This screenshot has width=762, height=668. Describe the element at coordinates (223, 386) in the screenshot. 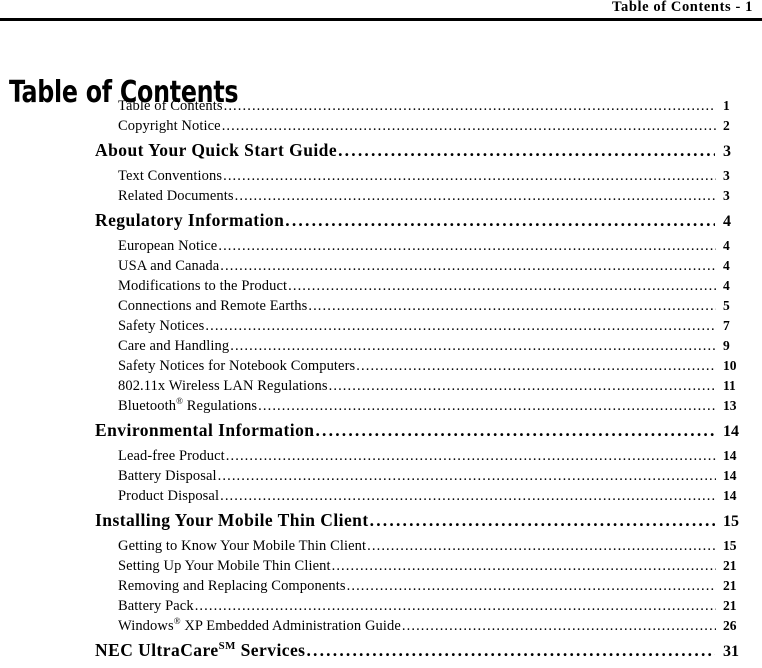

I see `toc-entry-label: 802.11x Wireless LAN Regulations` at that location.